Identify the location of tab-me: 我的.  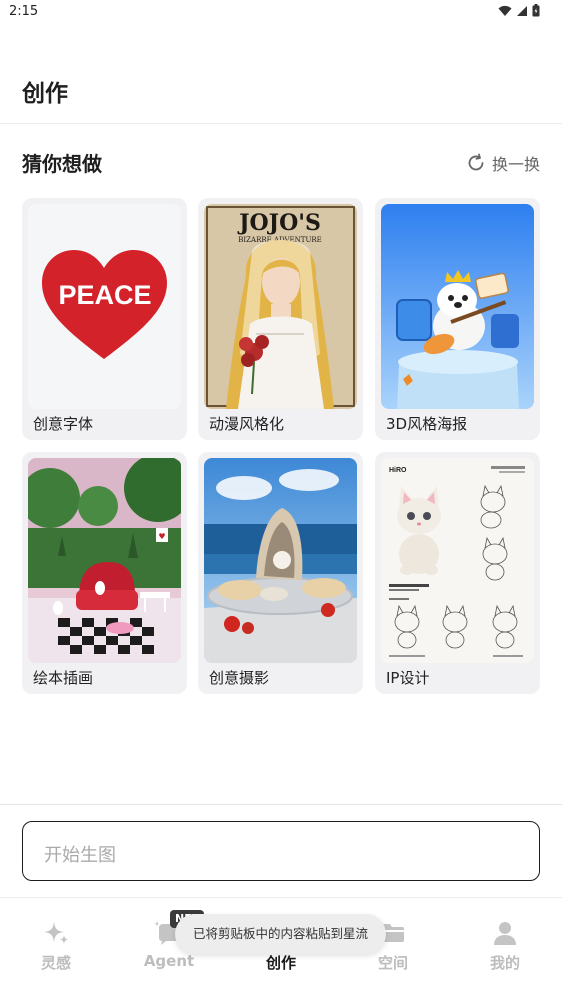
(505, 948).